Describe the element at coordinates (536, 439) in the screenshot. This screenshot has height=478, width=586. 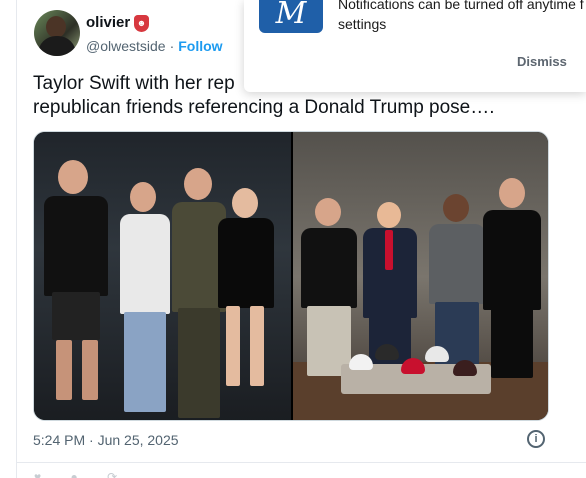
I see `info-icon: i` at that location.